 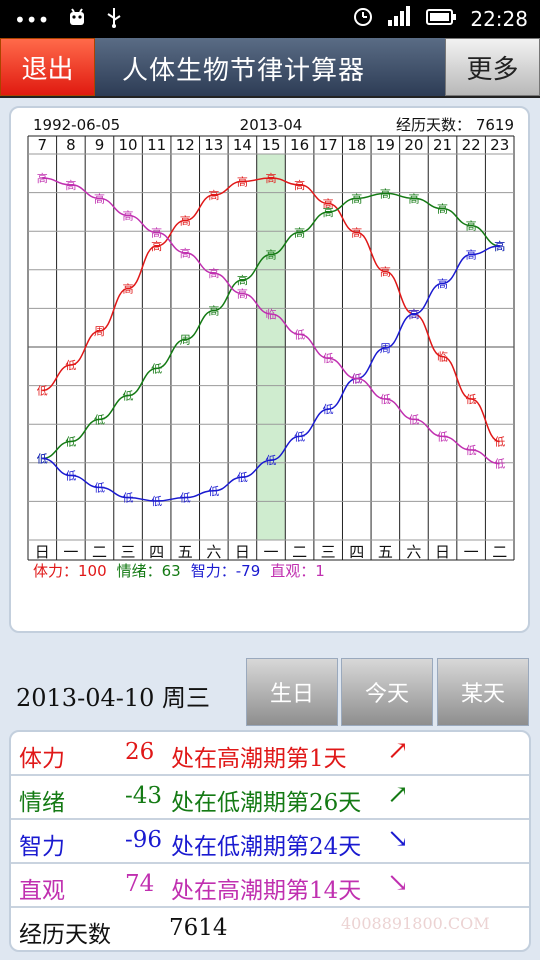 I want to click on status-right: 22:28, so click(x=440, y=18).